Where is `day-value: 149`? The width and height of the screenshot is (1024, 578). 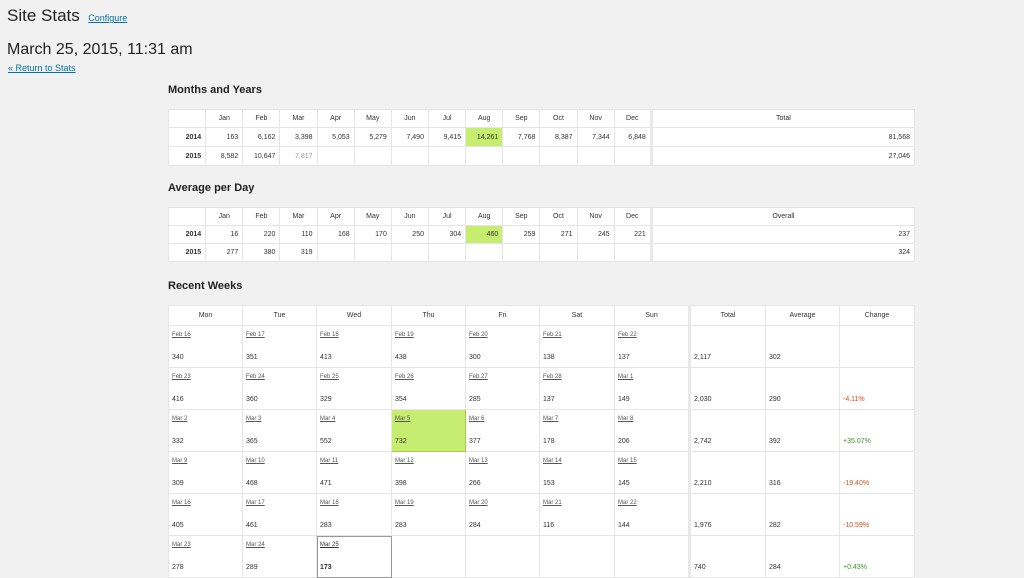 day-value: 149 is located at coordinates (624, 399).